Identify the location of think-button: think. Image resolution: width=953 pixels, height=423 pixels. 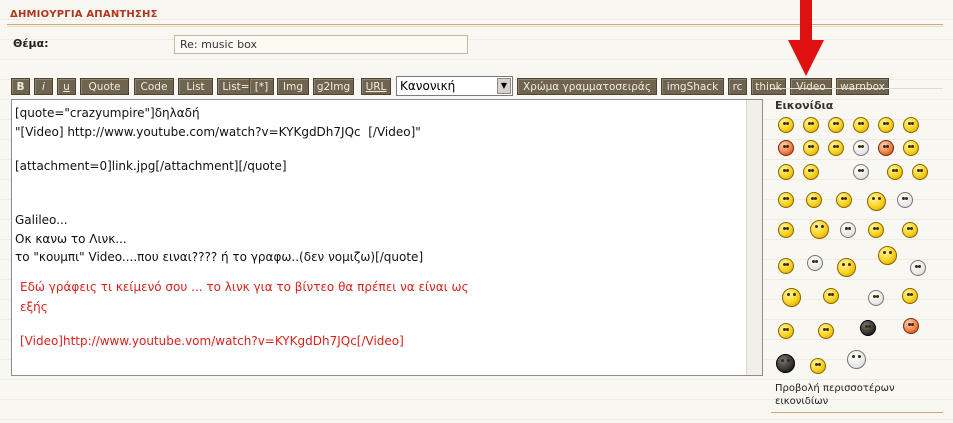
(768, 86).